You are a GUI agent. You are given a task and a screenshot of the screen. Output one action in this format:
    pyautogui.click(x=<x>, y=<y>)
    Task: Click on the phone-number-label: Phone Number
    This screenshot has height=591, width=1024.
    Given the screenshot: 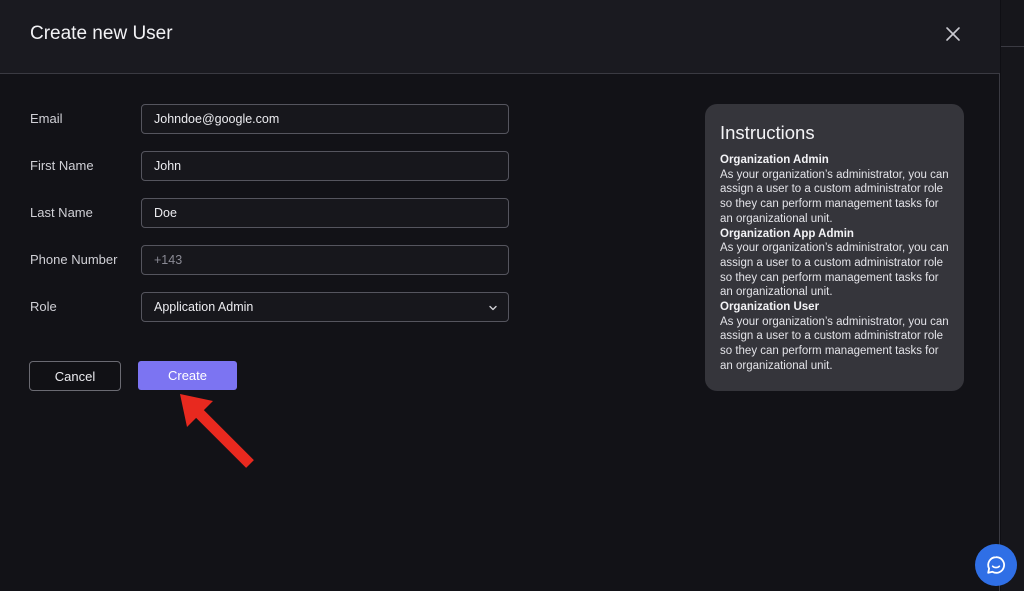 What is the action you would take?
    pyautogui.click(x=74, y=259)
    